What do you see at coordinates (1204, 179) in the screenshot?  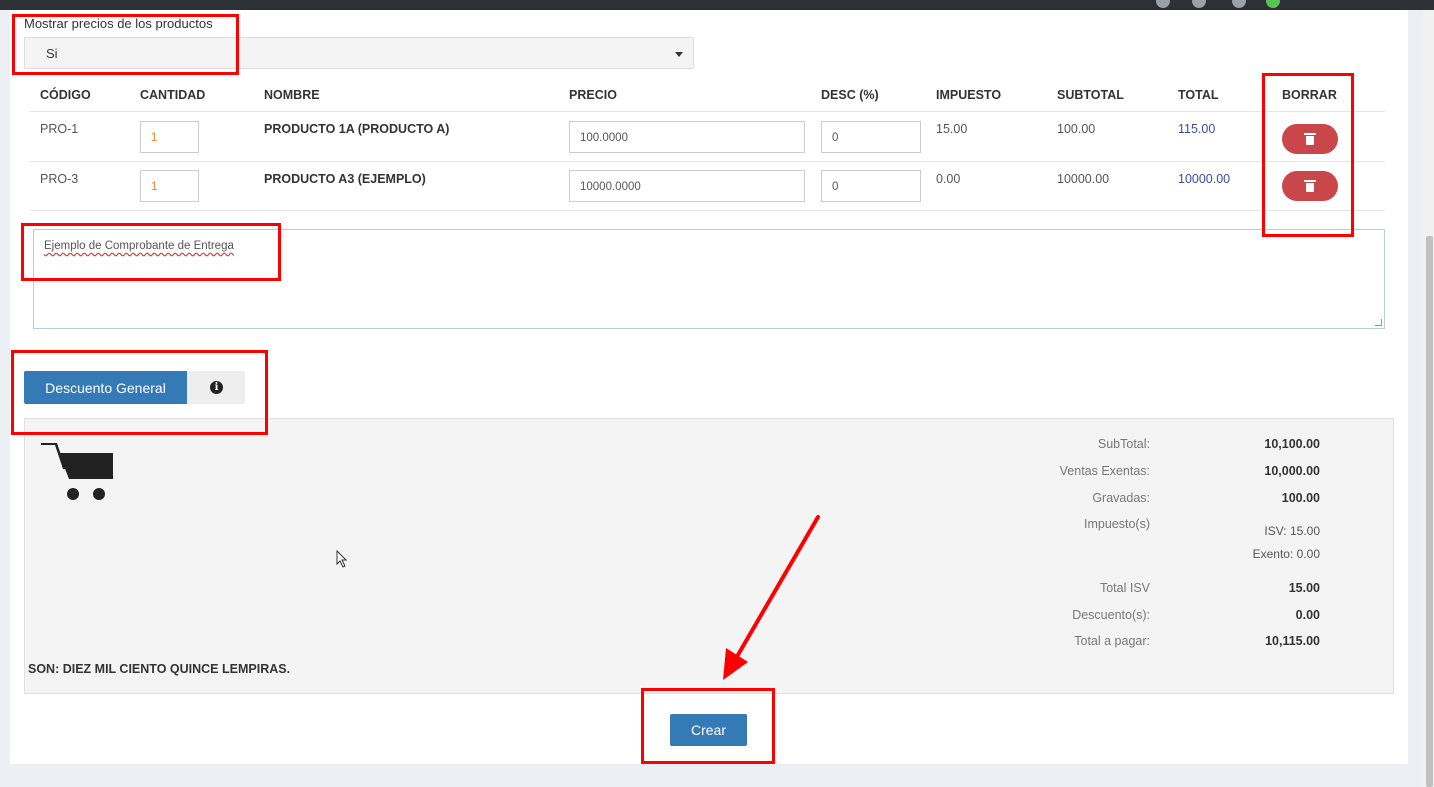 I see `row-total: 10000.00` at bounding box center [1204, 179].